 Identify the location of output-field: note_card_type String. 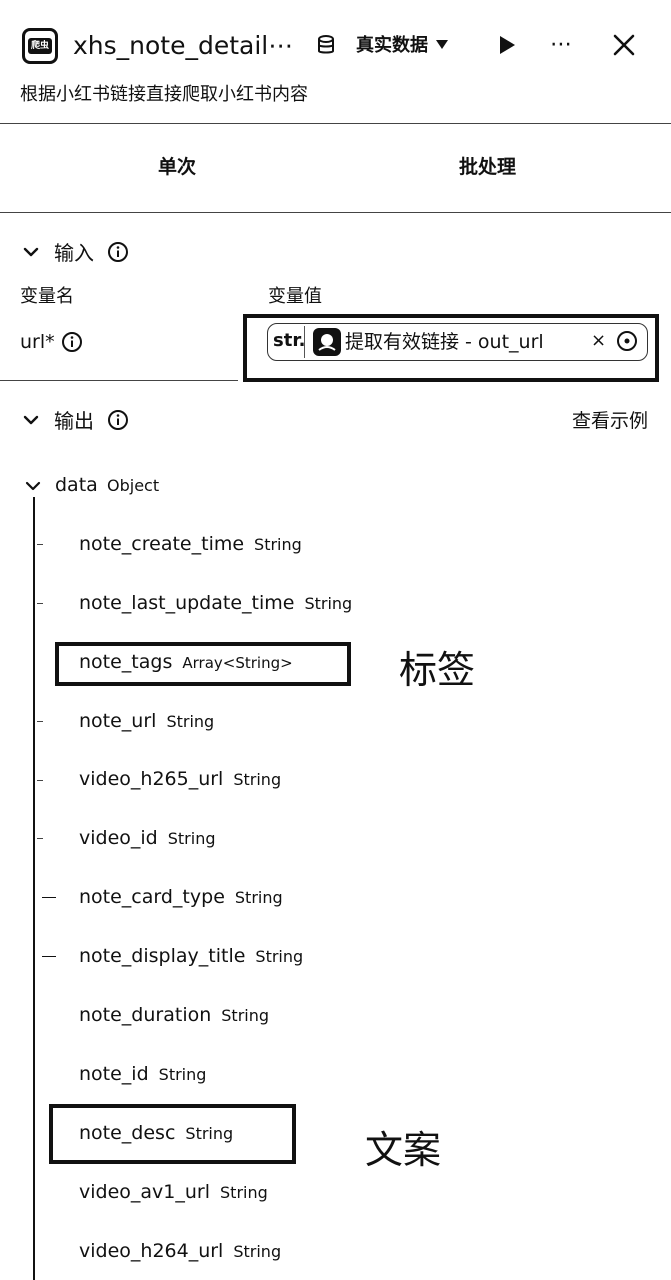
(181, 897).